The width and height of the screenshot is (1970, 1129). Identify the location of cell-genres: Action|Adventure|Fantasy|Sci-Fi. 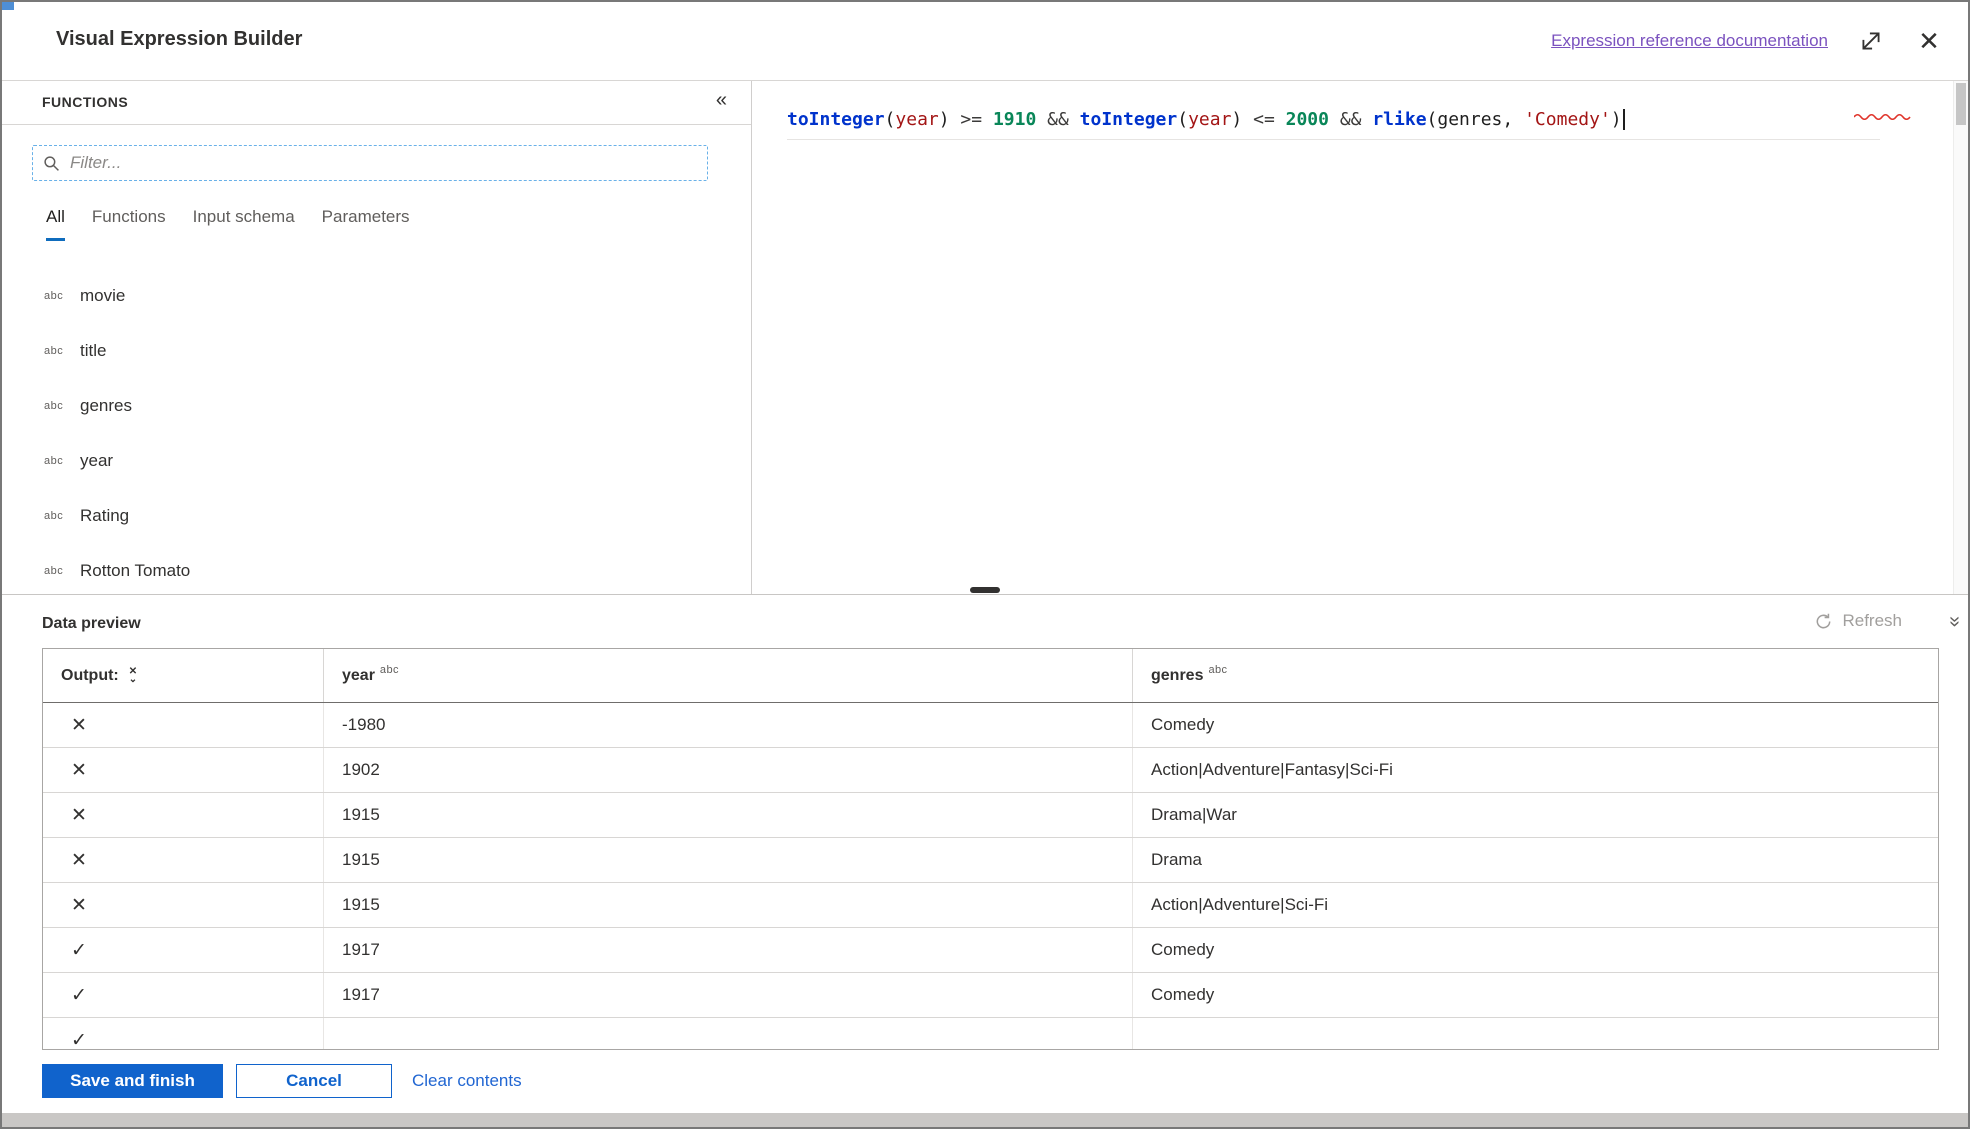
(1535, 770).